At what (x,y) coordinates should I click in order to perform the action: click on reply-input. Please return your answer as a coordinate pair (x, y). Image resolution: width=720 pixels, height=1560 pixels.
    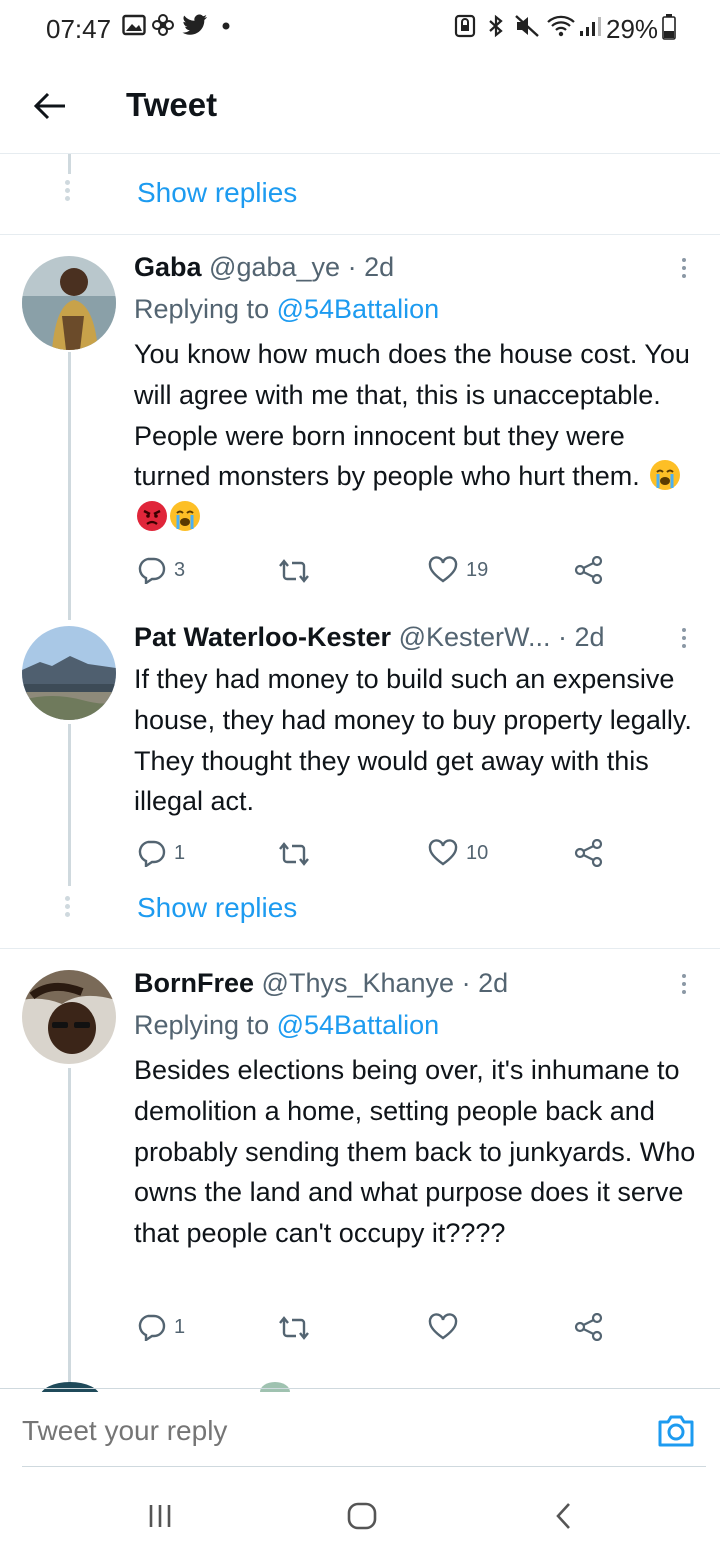
    Looking at the image, I should click on (302, 1431).